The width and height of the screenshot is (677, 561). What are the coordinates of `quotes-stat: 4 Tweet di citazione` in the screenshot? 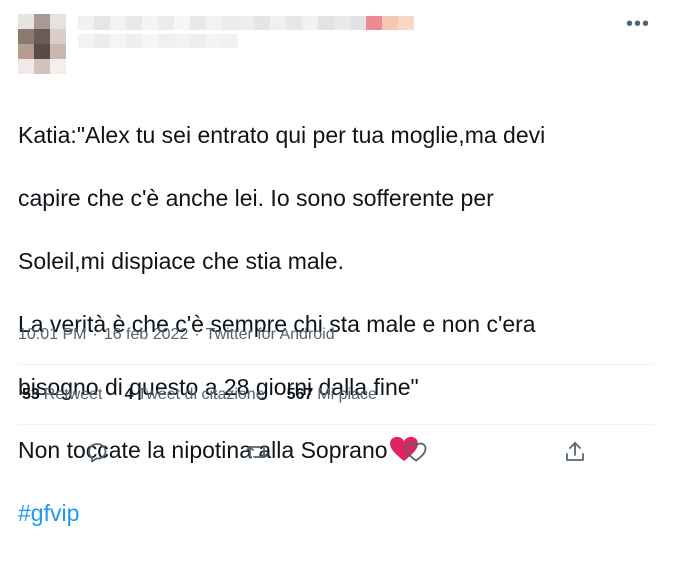 It's located at (195, 395).